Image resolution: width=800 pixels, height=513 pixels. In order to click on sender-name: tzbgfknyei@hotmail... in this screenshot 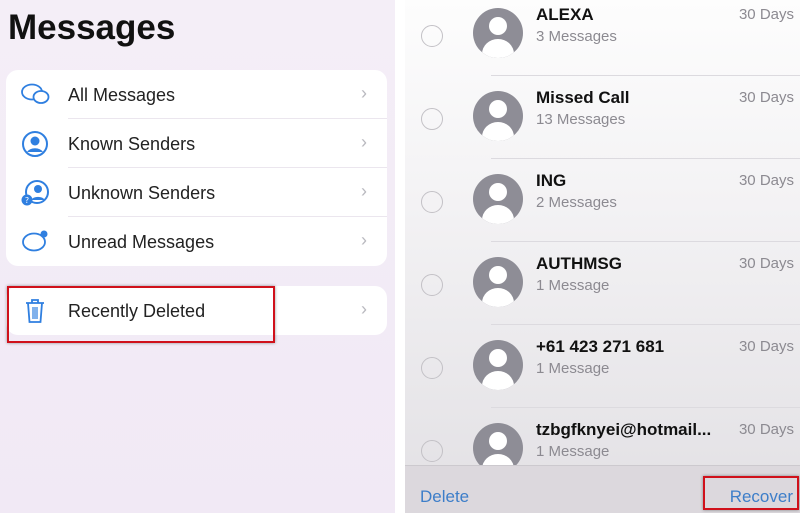, I will do `click(624, 429)`.